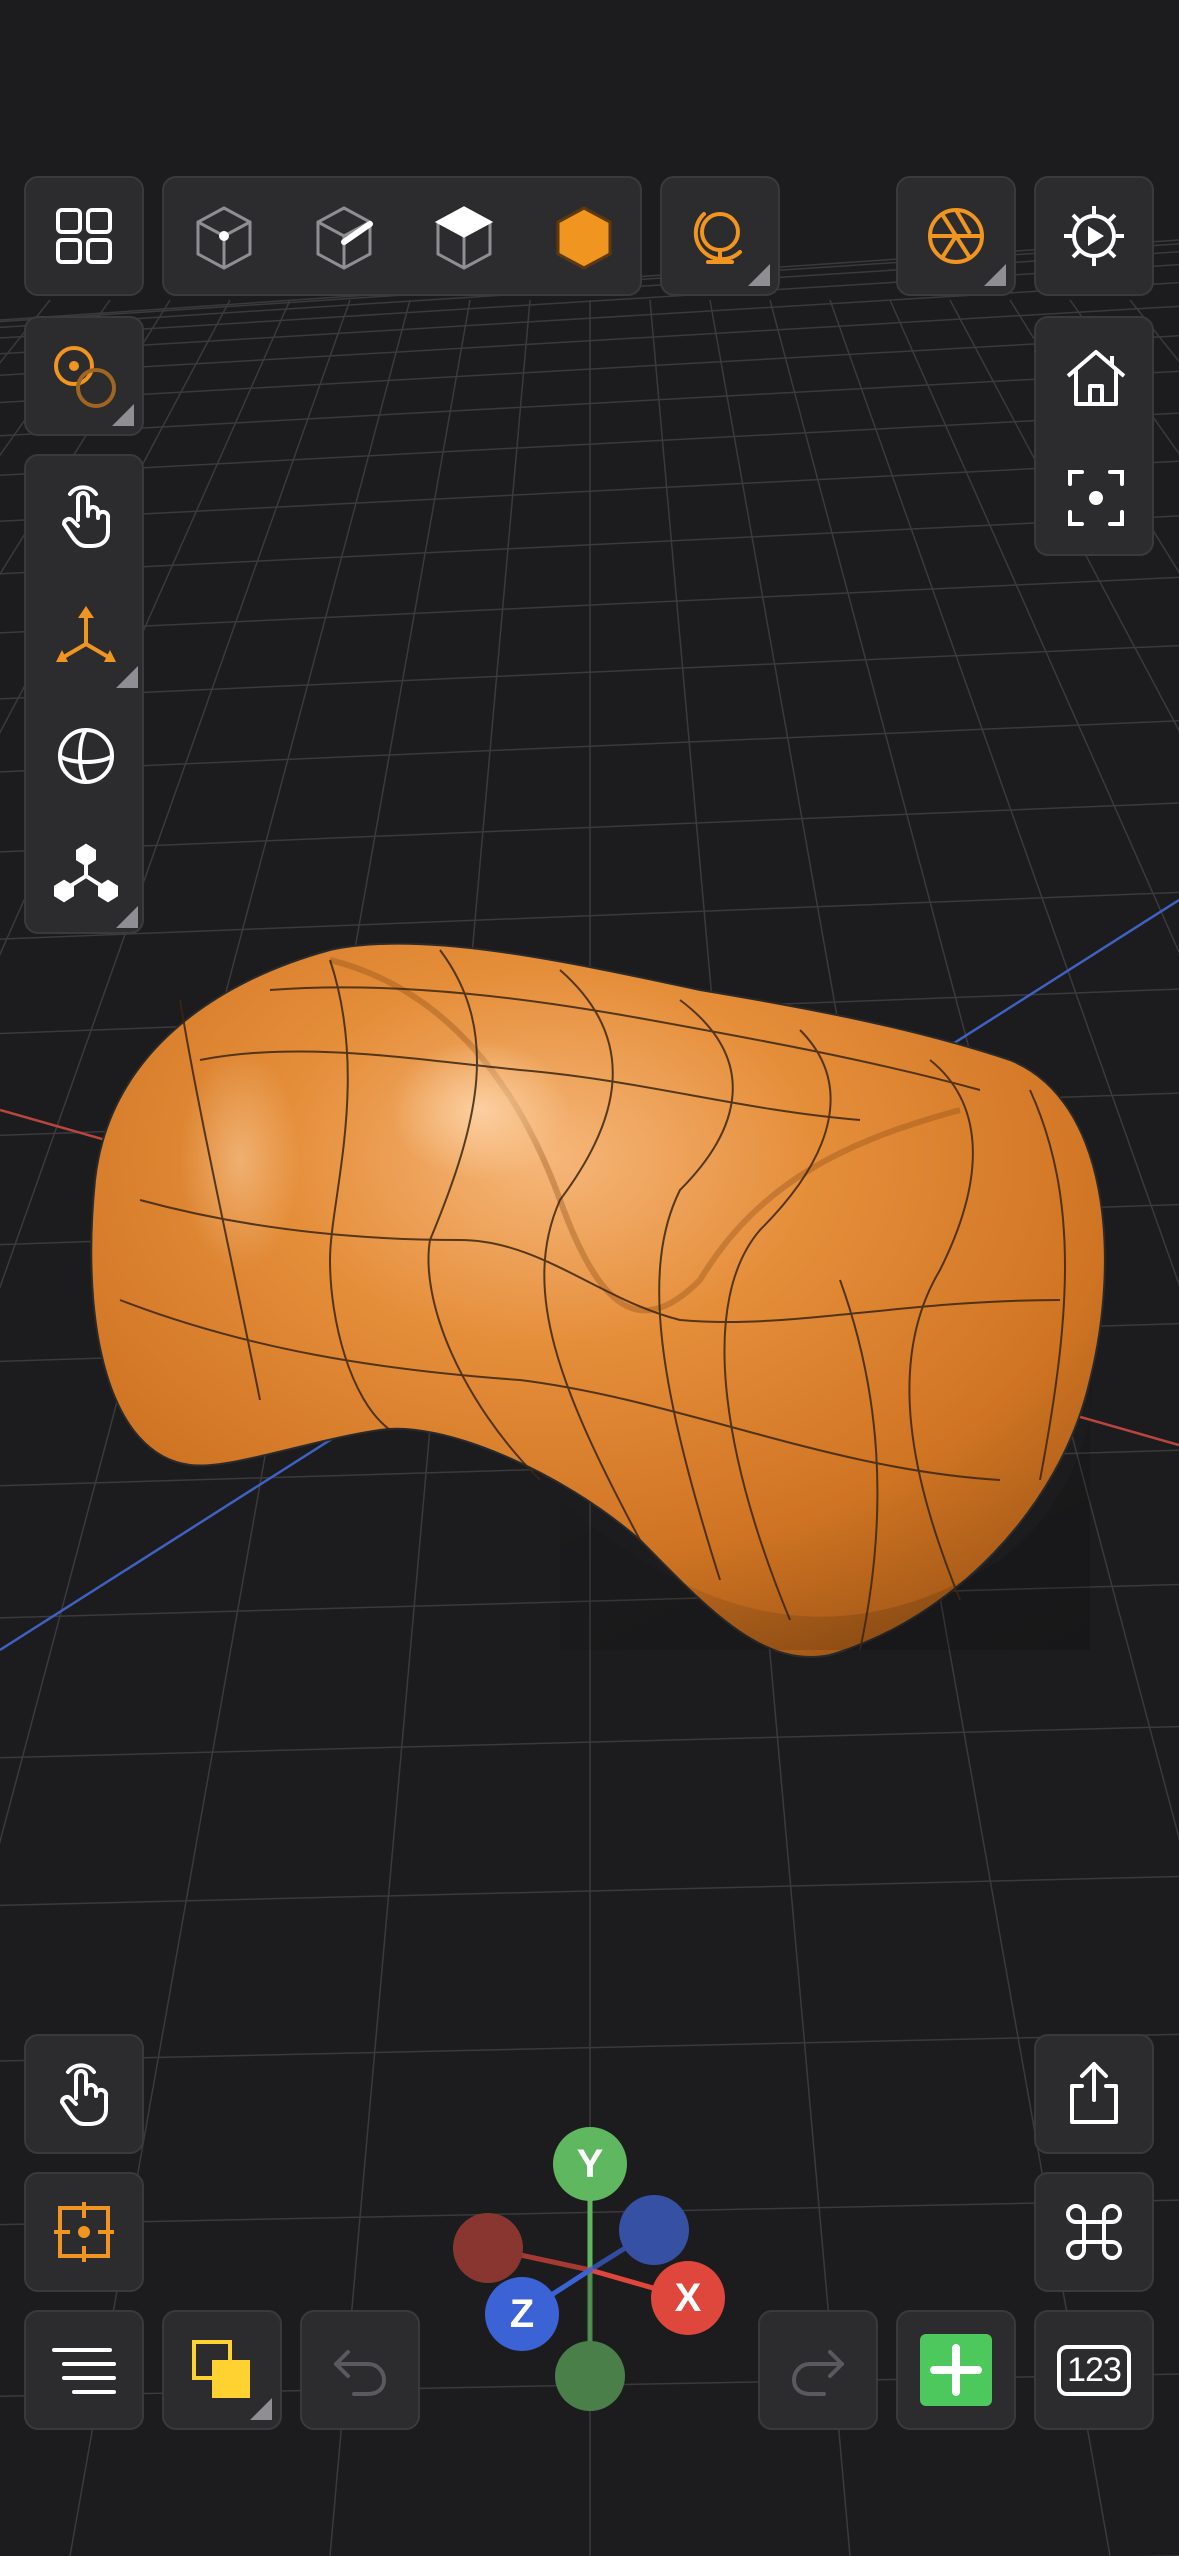  I want to click on gizmo-y-axis: Y, so click(590, 2164).